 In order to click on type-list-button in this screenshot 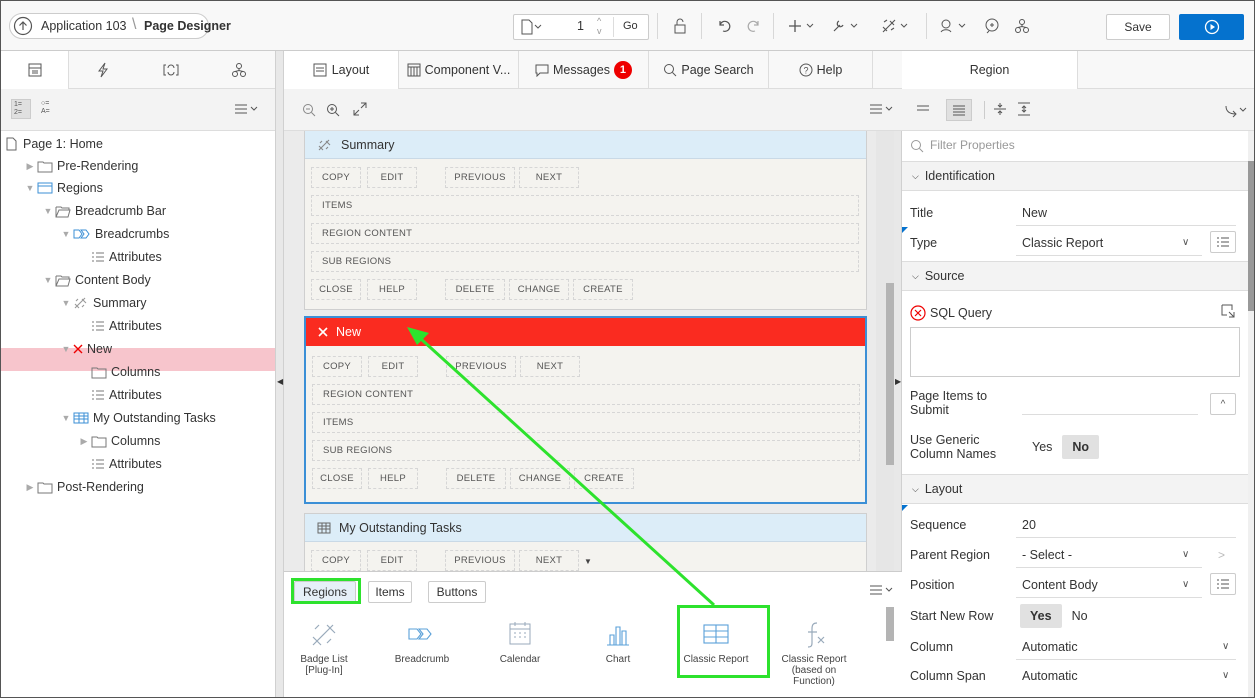, I will do `click(1223, 242)`.